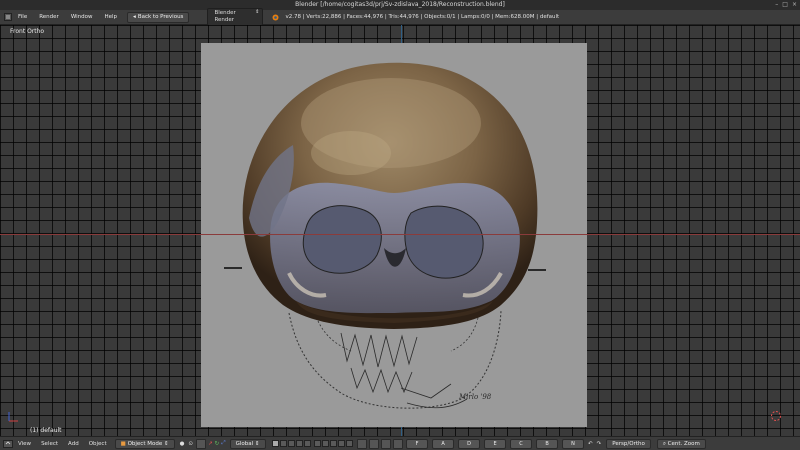 This screenshot has width=800, height=450. What do you see at coordinates (374, 443) in the screenshot?
I see `proportional-icon` at bounding box center [374, 443].